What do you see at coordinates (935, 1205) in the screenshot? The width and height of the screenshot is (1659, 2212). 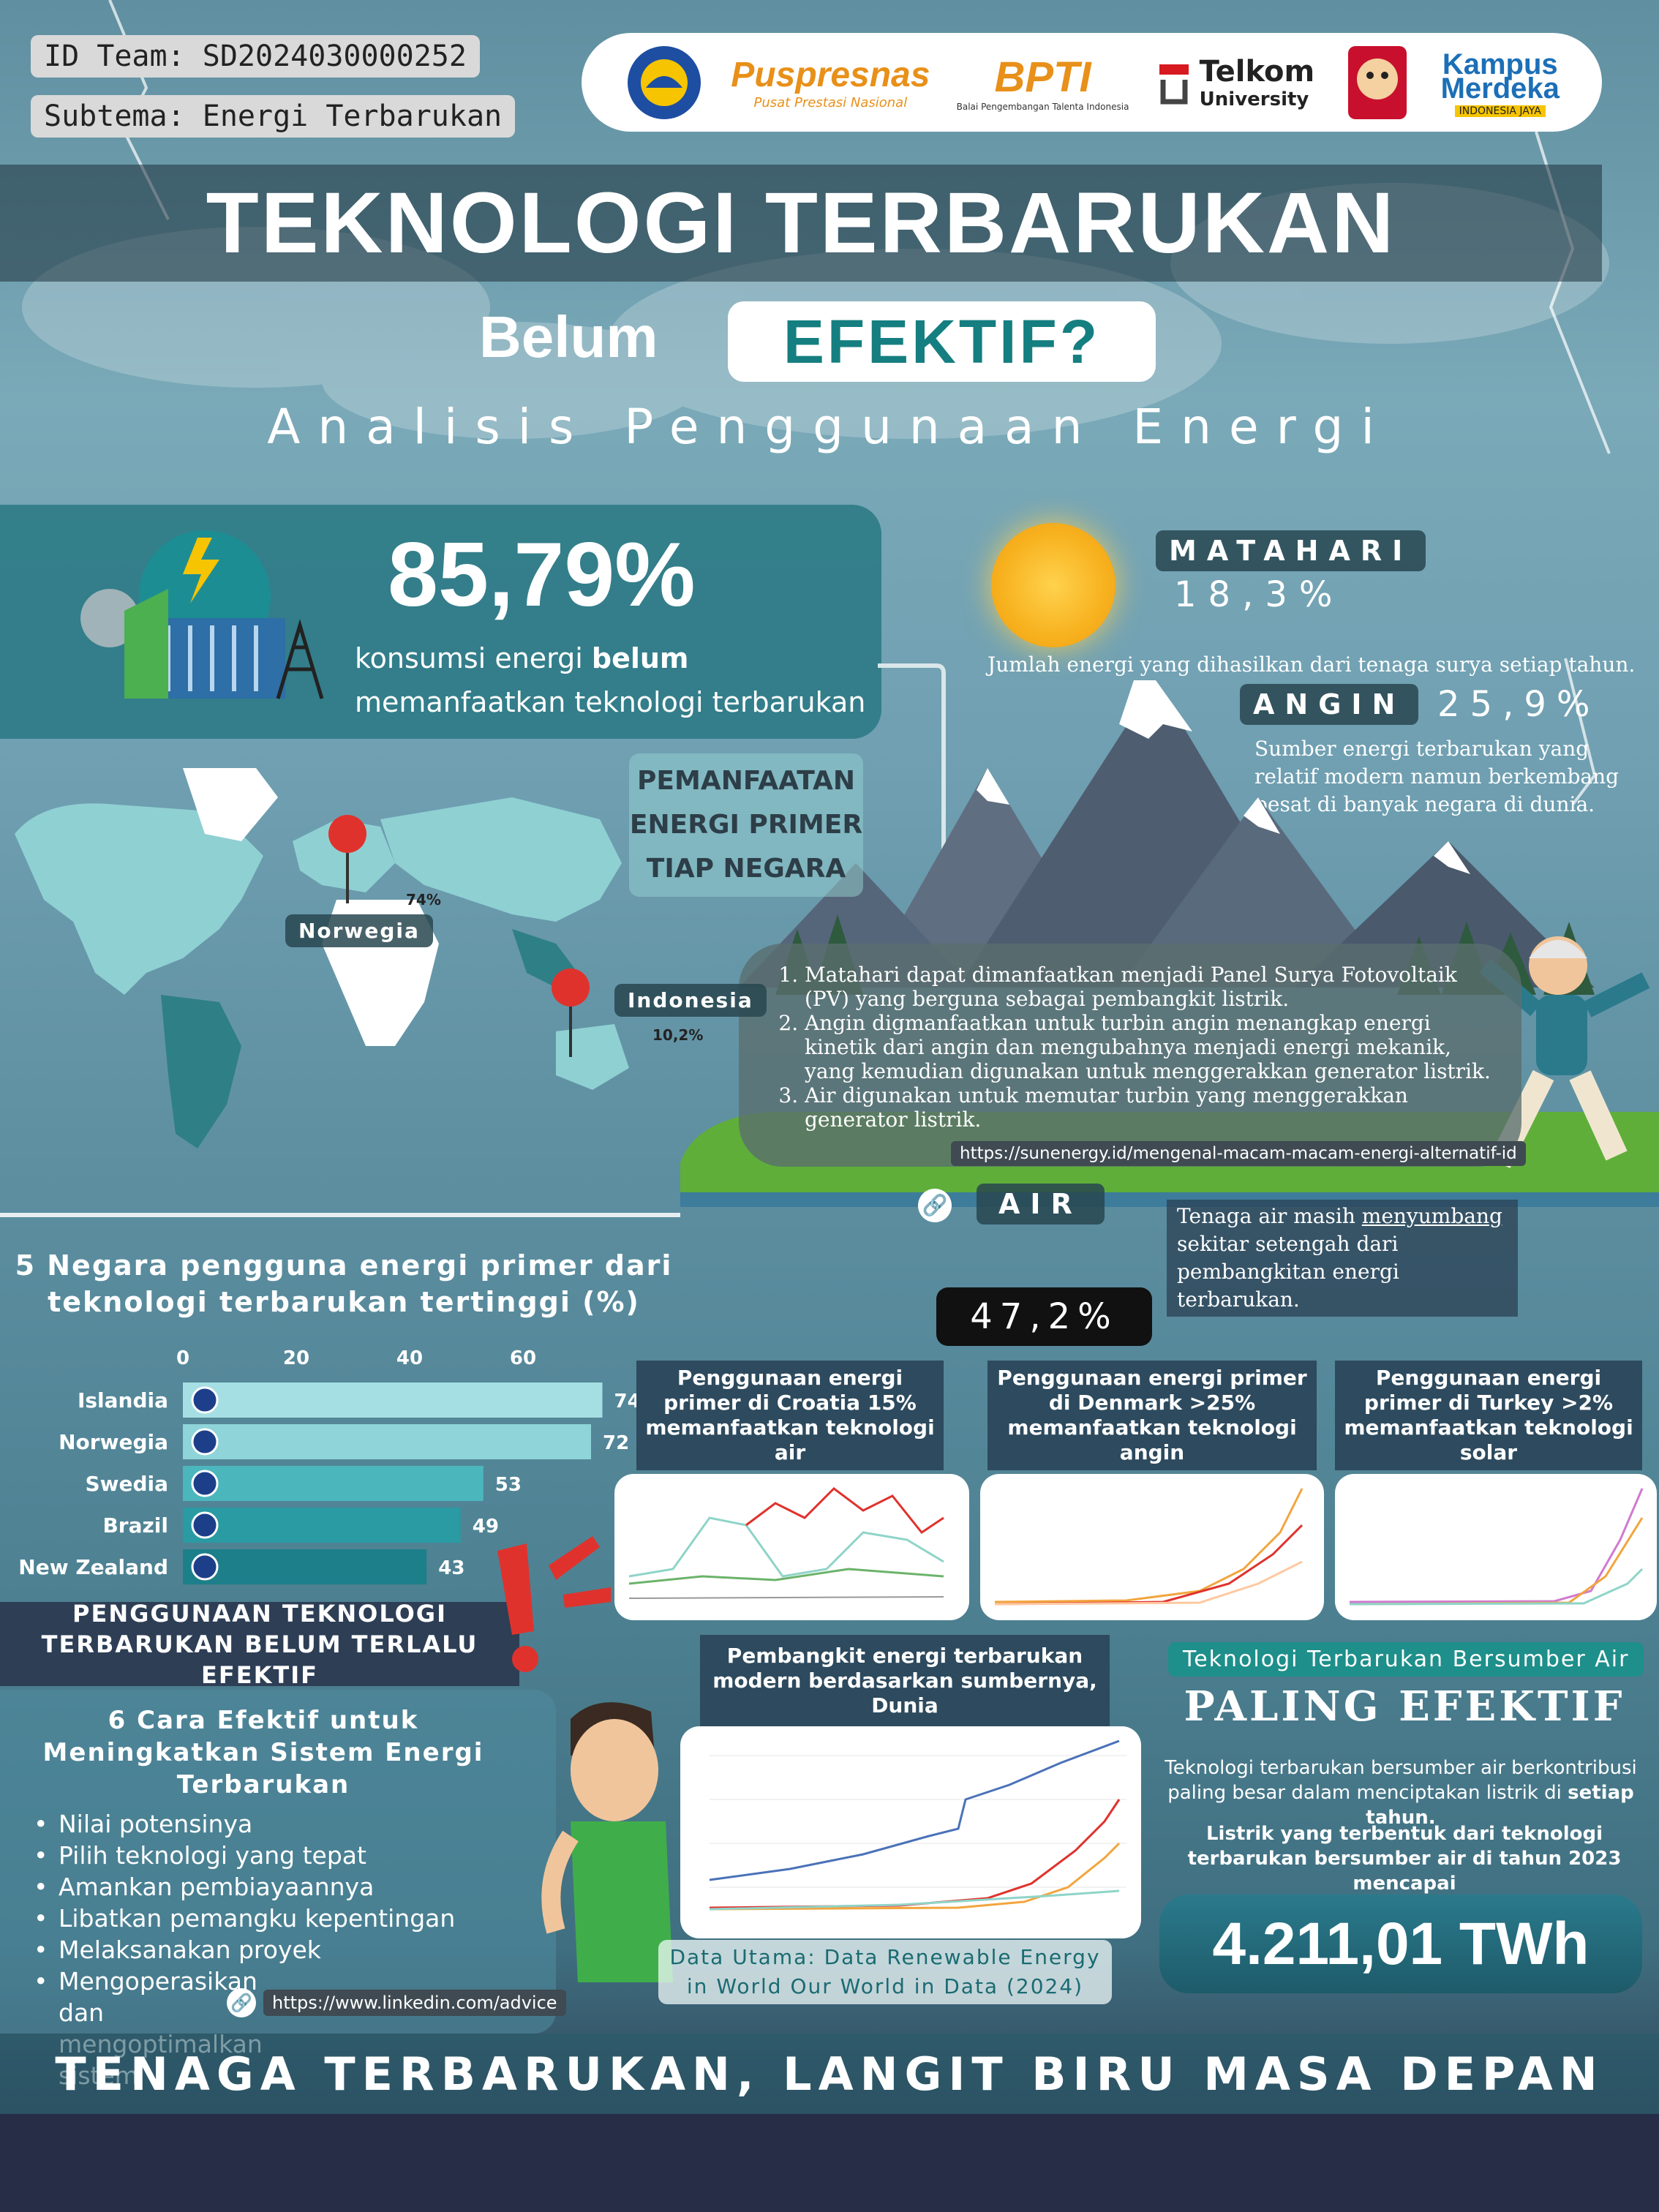 I see `link-icon: 🔗` at bounding box center [935, 1205].